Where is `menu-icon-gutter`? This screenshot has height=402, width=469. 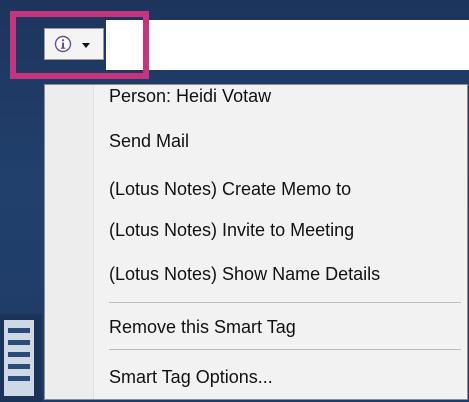 menu-icon-gutter is located at coordinates (69, 242).